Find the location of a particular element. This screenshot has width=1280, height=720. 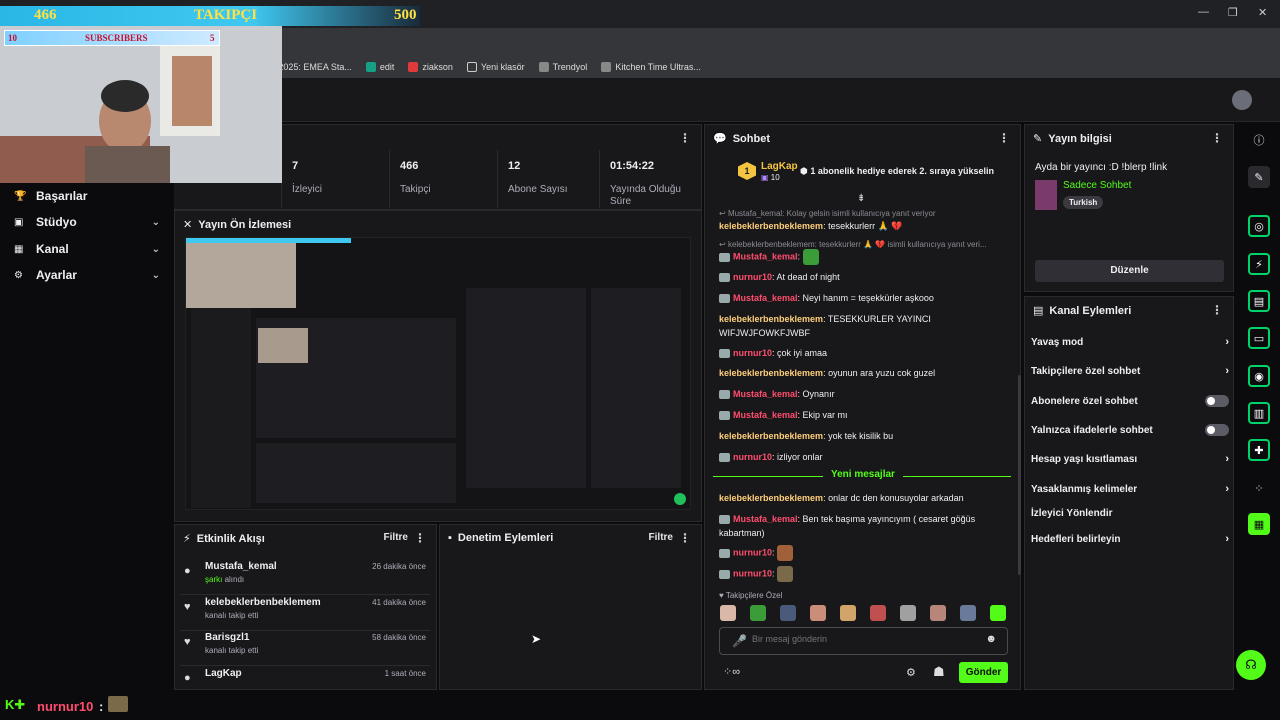

chat-message: nurnur10: çok iyi amaa is located at coordinates (865, 353).